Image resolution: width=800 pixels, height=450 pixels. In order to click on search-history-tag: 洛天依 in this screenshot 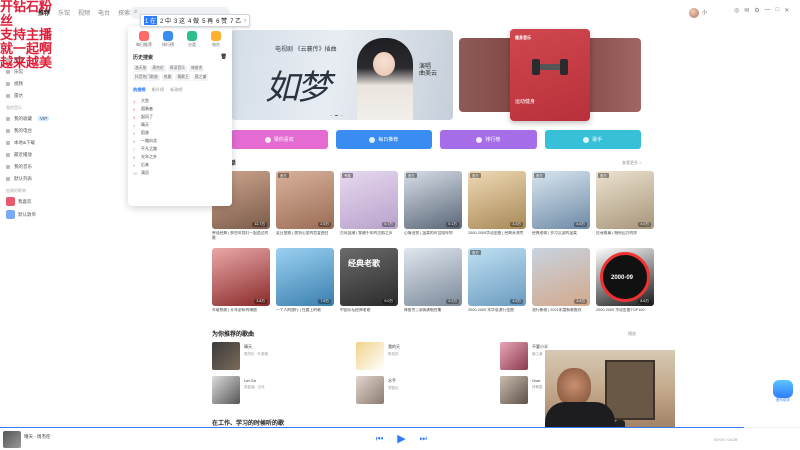, I will do `click(141, 68)`.